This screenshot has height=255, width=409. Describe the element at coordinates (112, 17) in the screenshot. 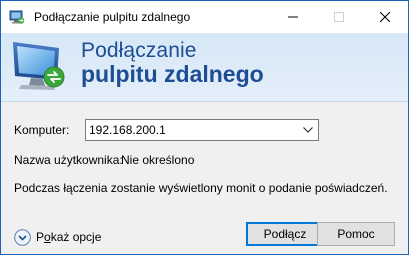

I see `window-title: Podłączanie pulpitu zdalnego` at that location.